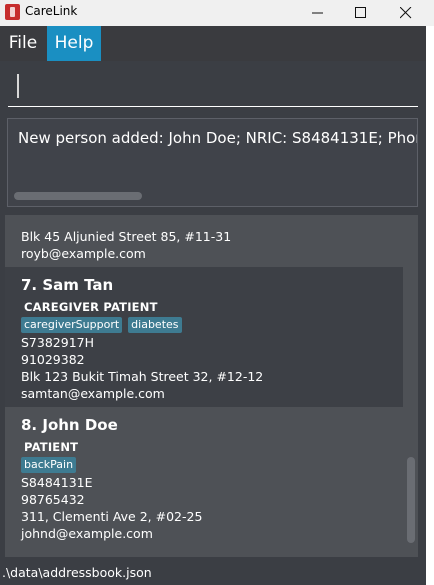  What do you see at coordinates (51, 447) in the screenshot?
I see `person-roles: PATIENT` at bounding box center [51, 447].